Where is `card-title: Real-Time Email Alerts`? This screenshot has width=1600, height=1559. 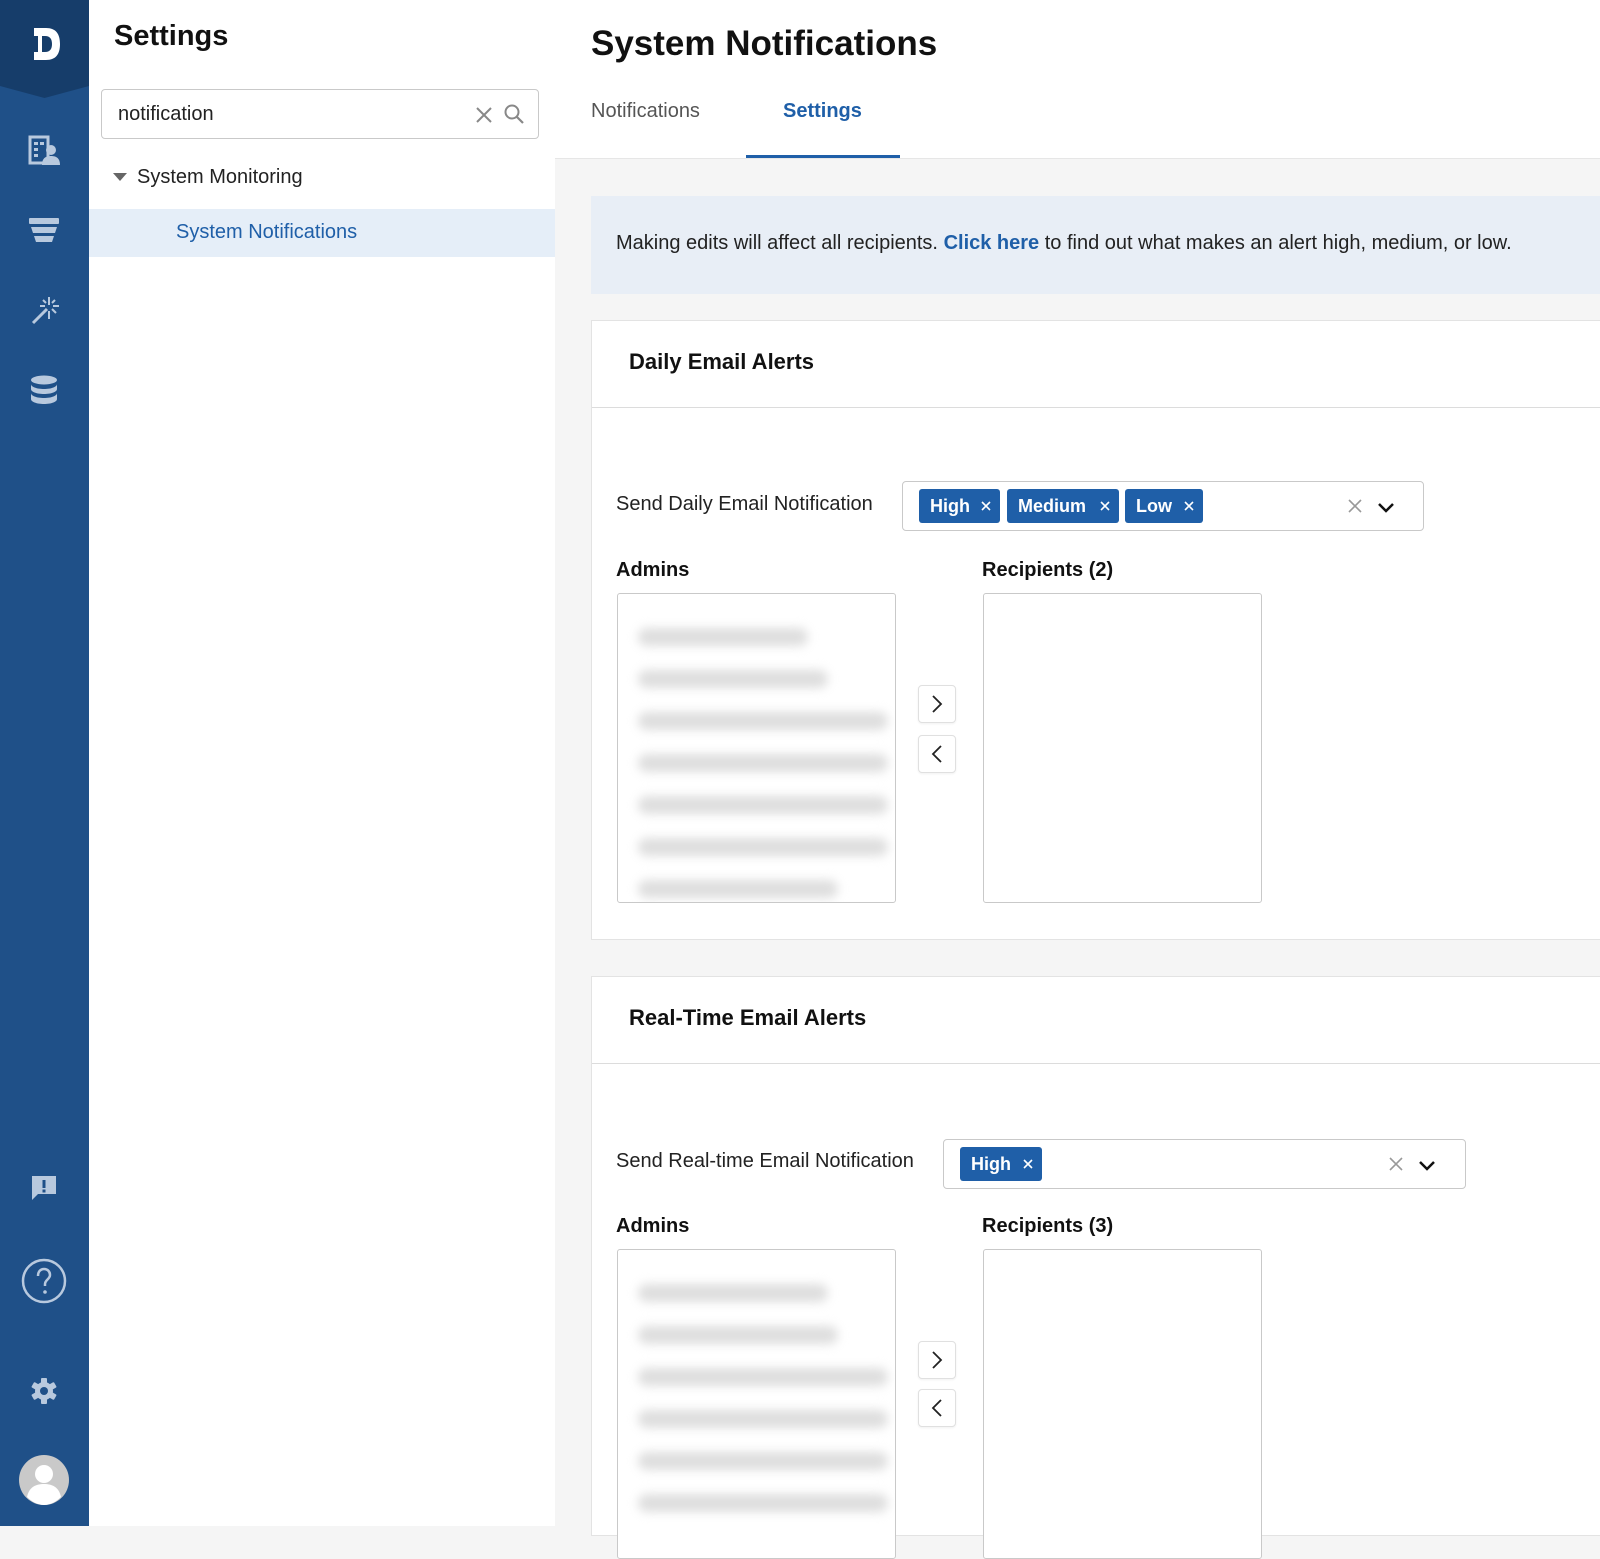 card-title: Real-Time Email Alerts is located at coordinates (748, 1017).